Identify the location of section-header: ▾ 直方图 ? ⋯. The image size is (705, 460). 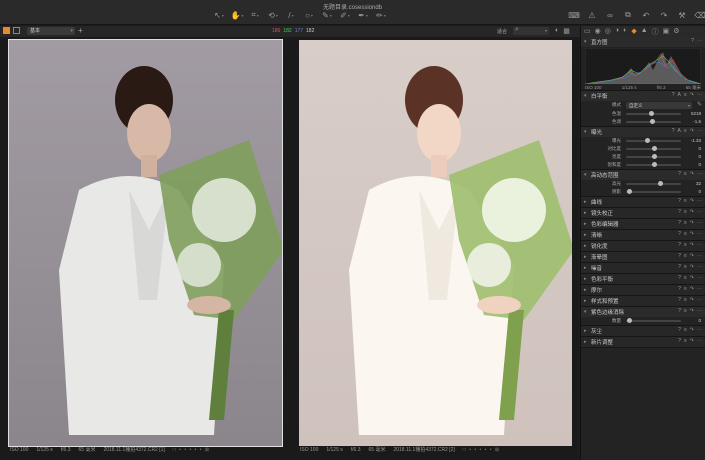
(643, 42).